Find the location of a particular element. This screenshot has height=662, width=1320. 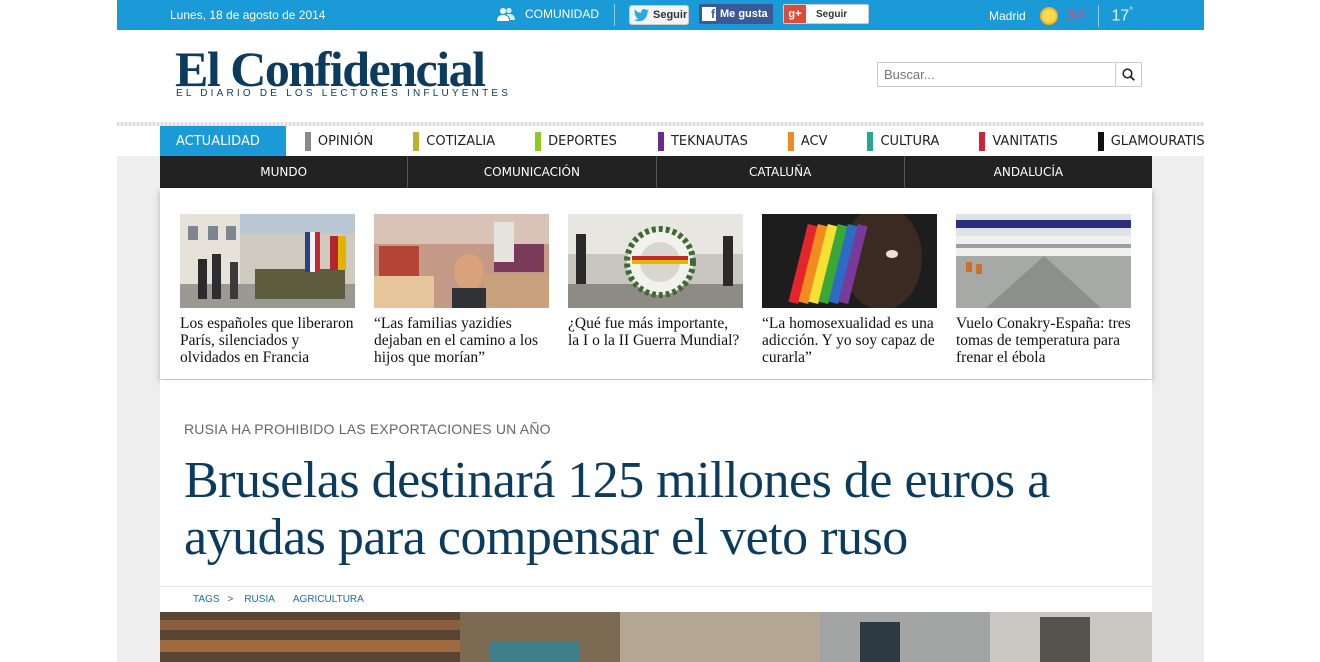

nav-item-acv: ACV is located at coordinates (807, 141).